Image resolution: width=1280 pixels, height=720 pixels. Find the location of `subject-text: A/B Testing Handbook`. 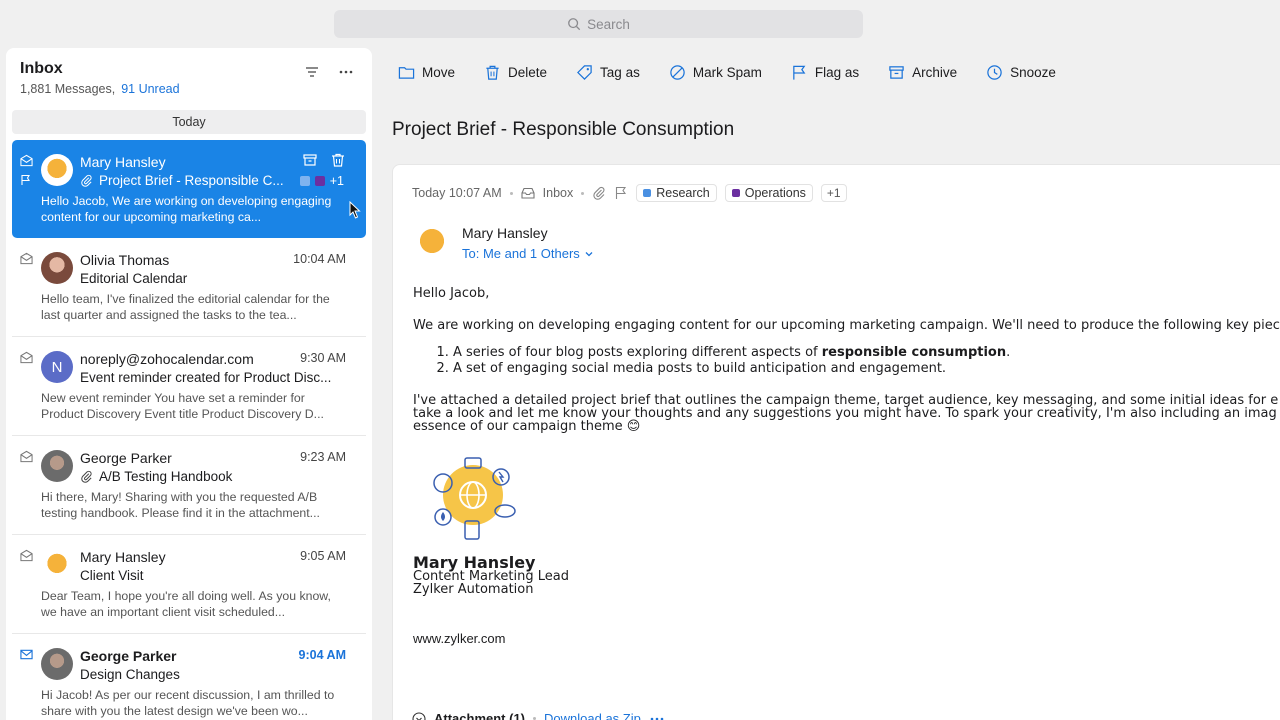

subject-text: A/B Testing Handbook is located at coordinates (166, 476).